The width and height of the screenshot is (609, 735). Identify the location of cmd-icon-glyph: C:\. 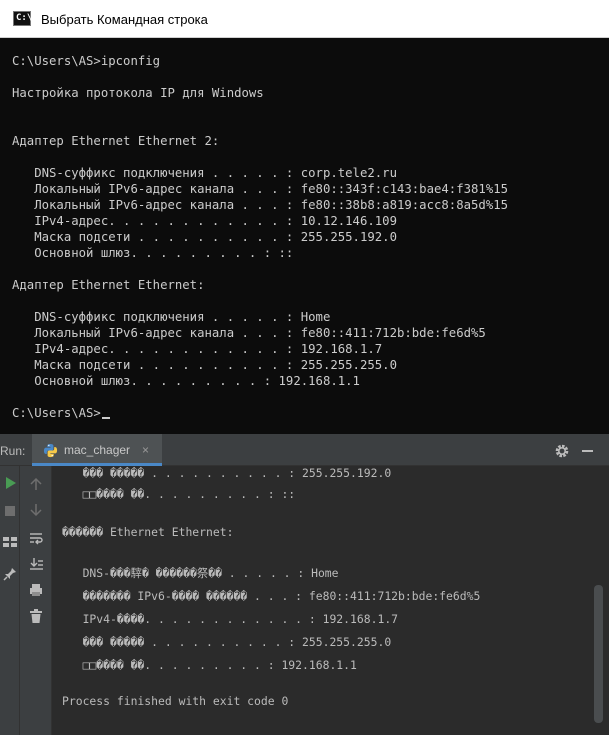
(24, 18).